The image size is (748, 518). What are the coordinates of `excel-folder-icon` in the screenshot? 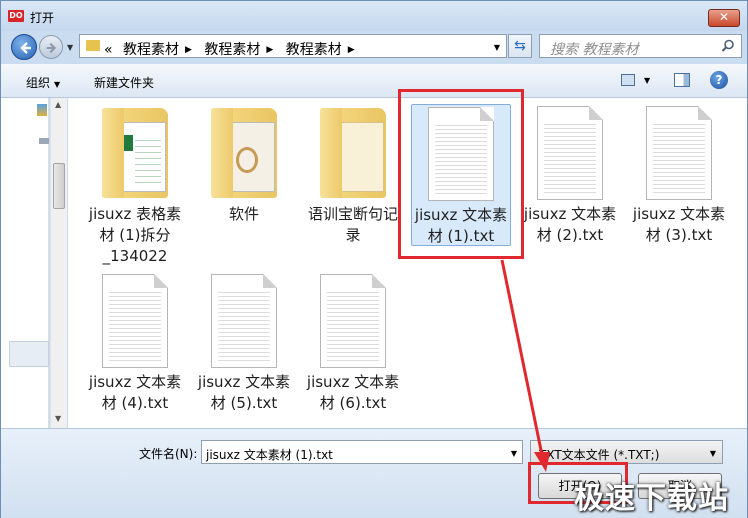 It's located at (135, 152).